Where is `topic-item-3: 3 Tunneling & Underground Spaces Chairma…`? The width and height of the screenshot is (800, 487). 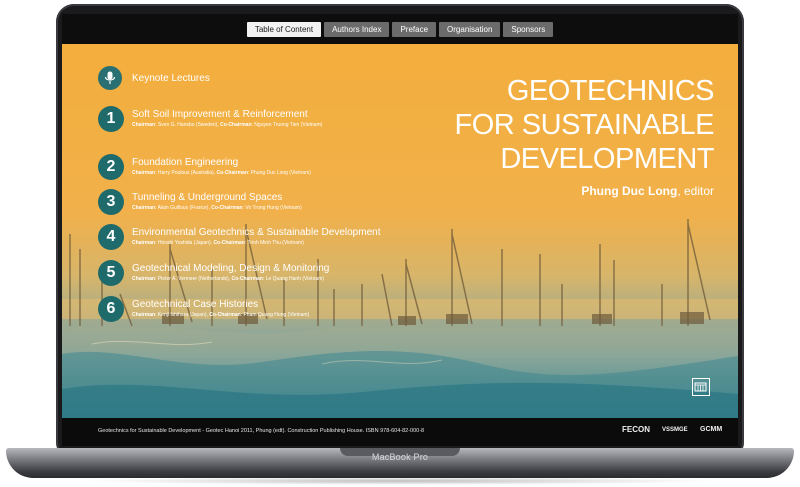
topic-item-3: 3 Tunneling & Underground Spaces Chairma… is located at coordinates (200, 202).